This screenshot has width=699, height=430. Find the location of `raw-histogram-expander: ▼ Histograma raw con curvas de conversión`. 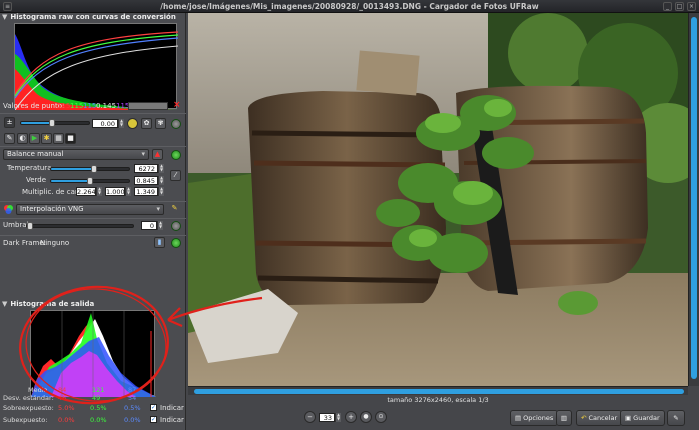

raw-histogram-expander: ▼ Histograma raw con curvas de conversión is located at coordinates (89, 17).